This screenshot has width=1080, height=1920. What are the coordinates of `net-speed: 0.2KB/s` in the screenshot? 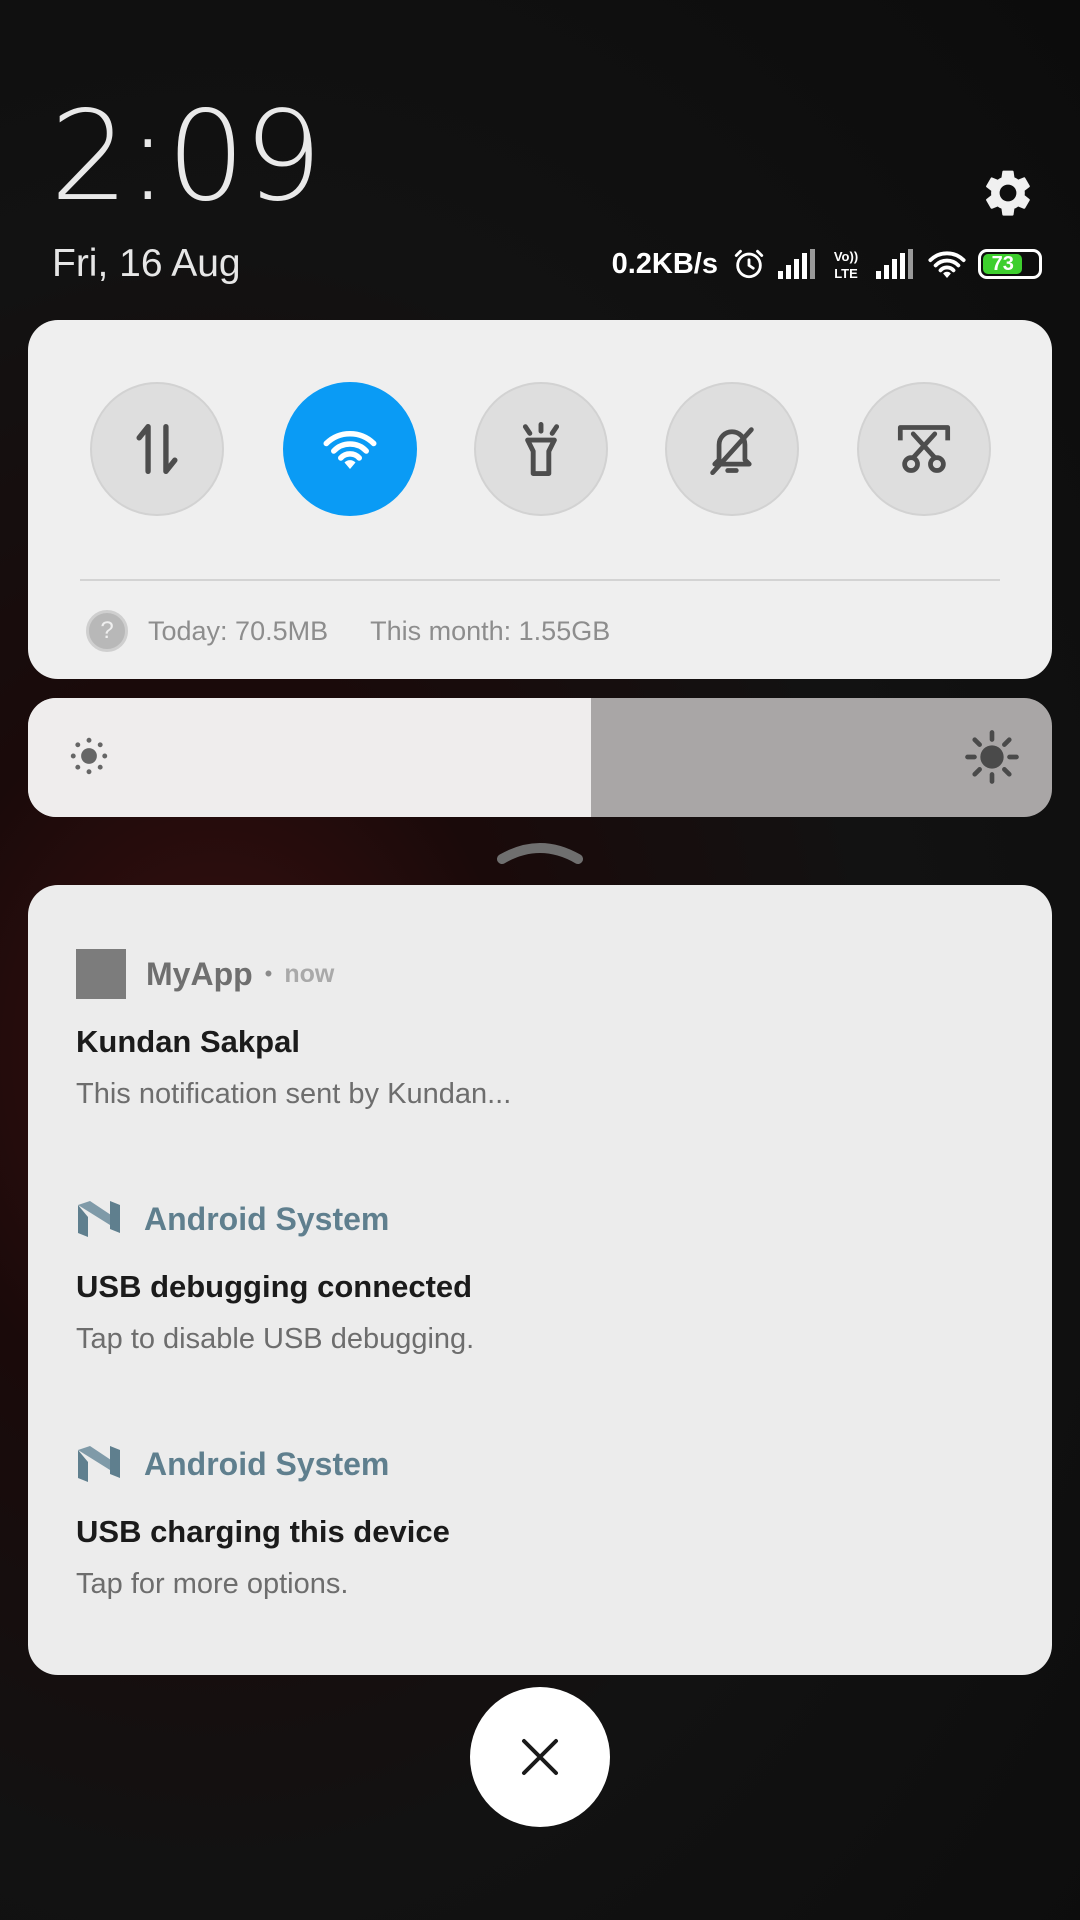 It's located at (664, 263).